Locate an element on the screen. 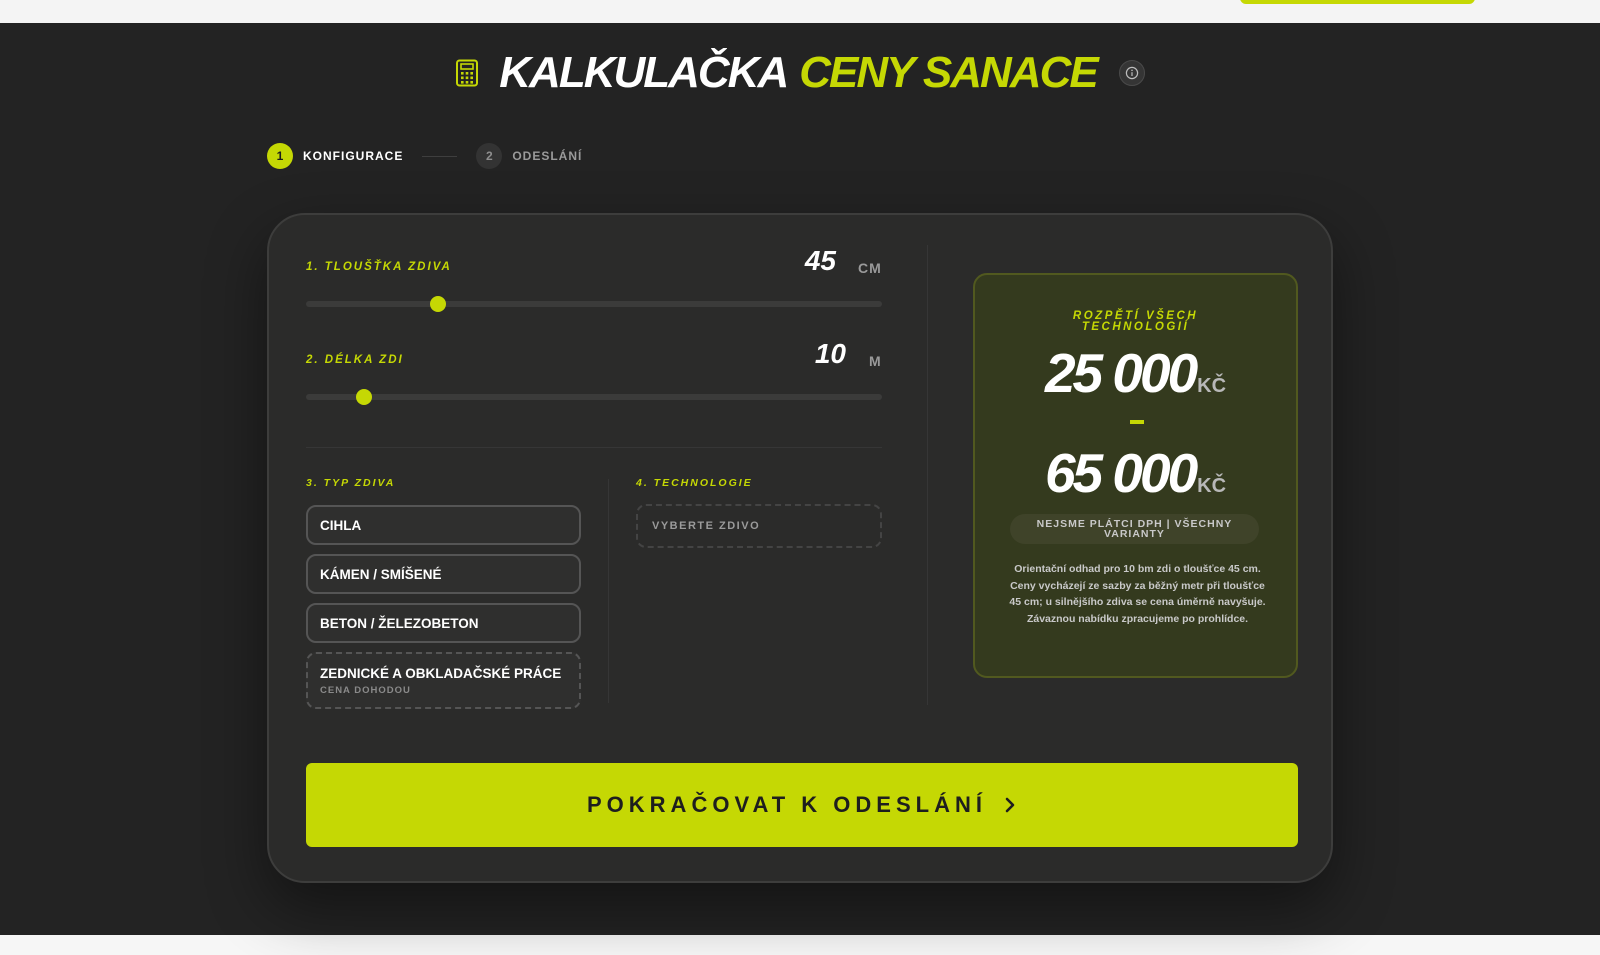 The height and width of the screenshot is (955, 1600). length-slider is located at coordinates (594, 397).